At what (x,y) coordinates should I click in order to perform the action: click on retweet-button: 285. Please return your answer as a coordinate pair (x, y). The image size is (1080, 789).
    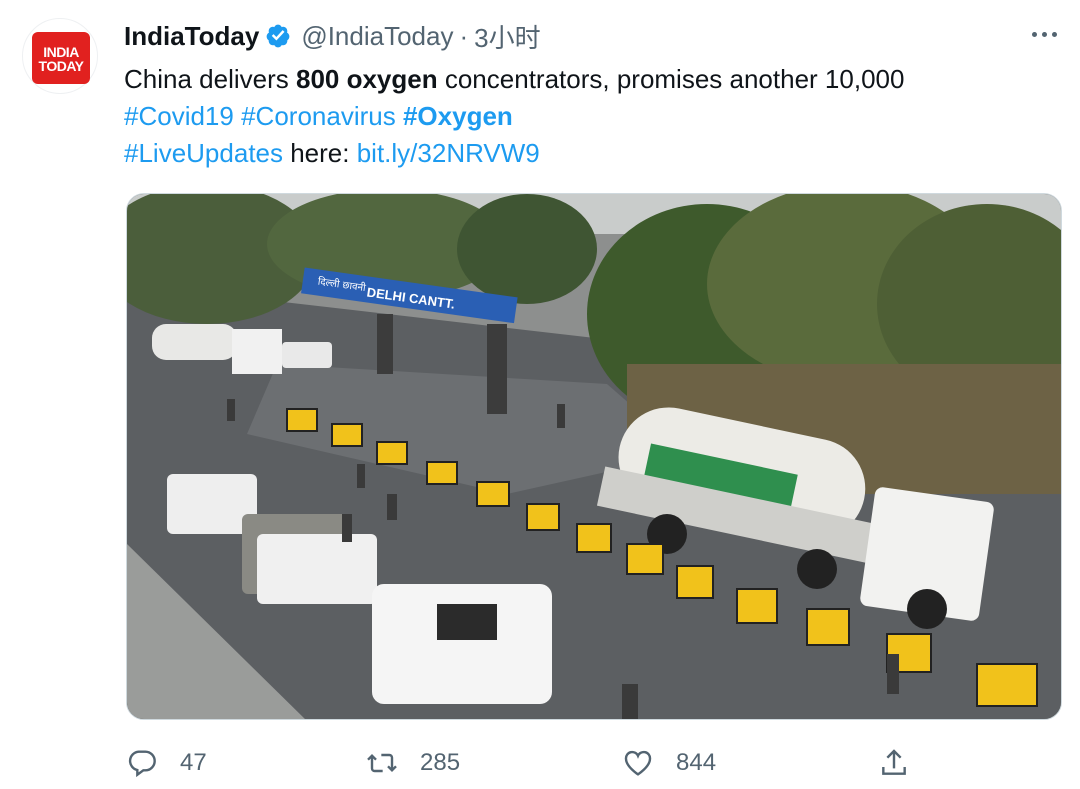
    Looking at the image, I should click on (413, 763).